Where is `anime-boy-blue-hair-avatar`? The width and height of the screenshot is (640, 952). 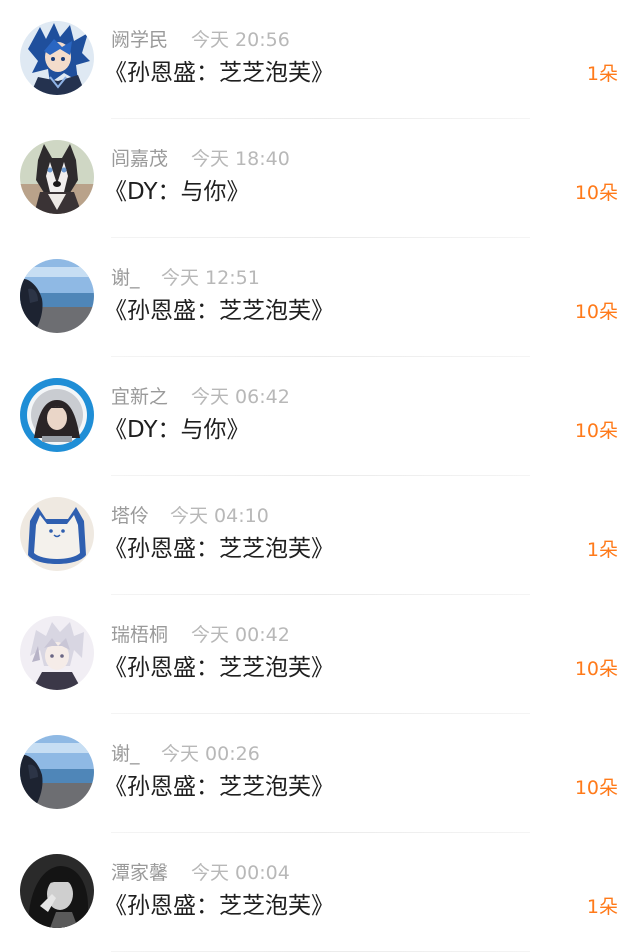
anime-boy-blue-hair-avatar is located at coordinates (57, 58).